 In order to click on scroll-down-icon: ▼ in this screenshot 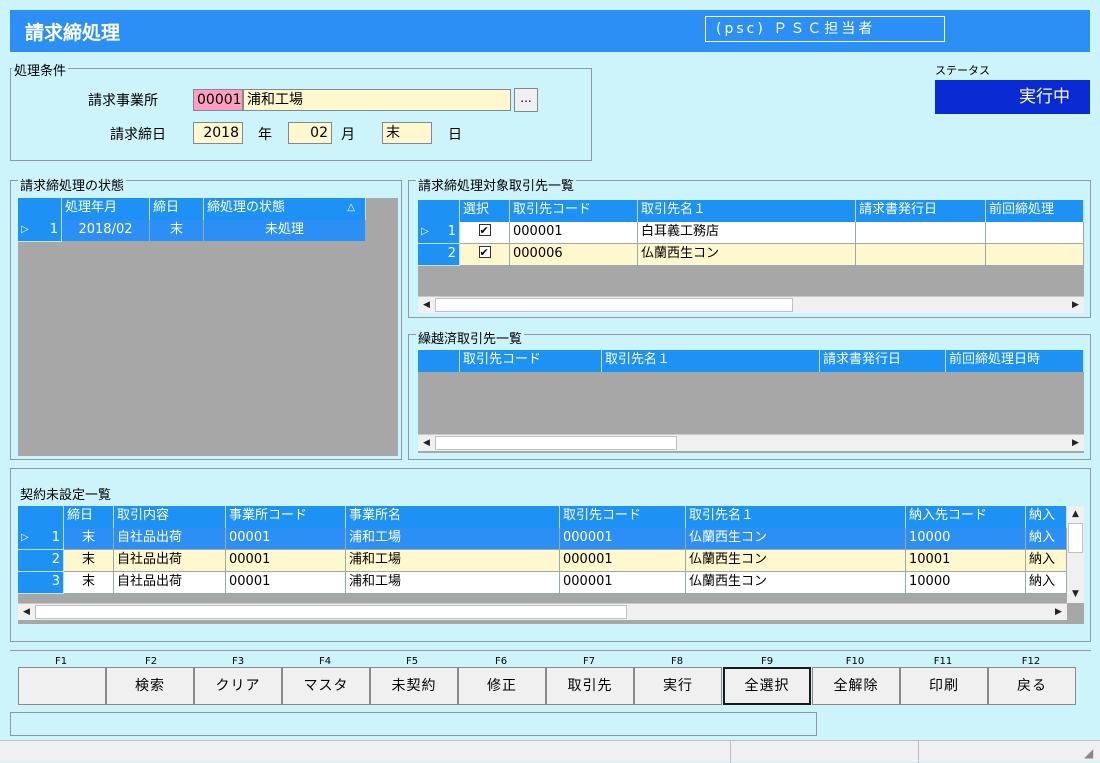, I will do `click(1075, 594)`.